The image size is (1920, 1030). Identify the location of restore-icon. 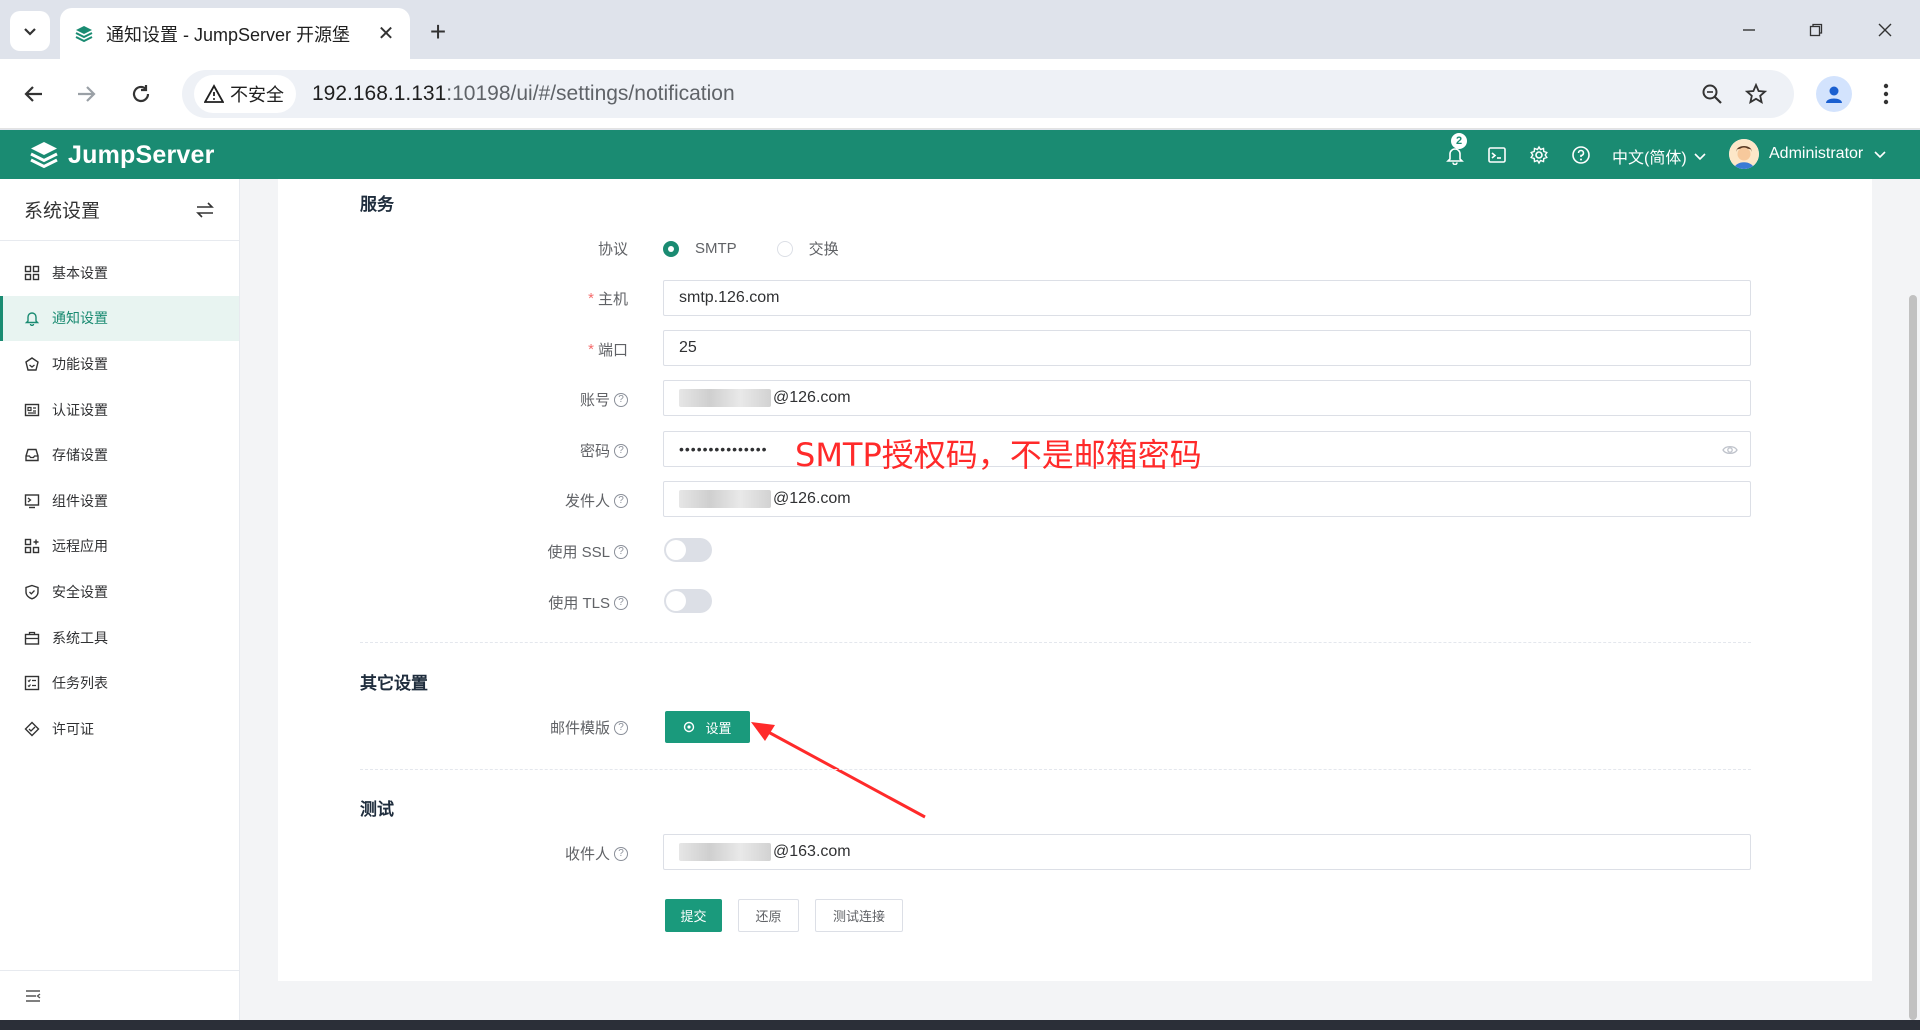
(1816, 30).